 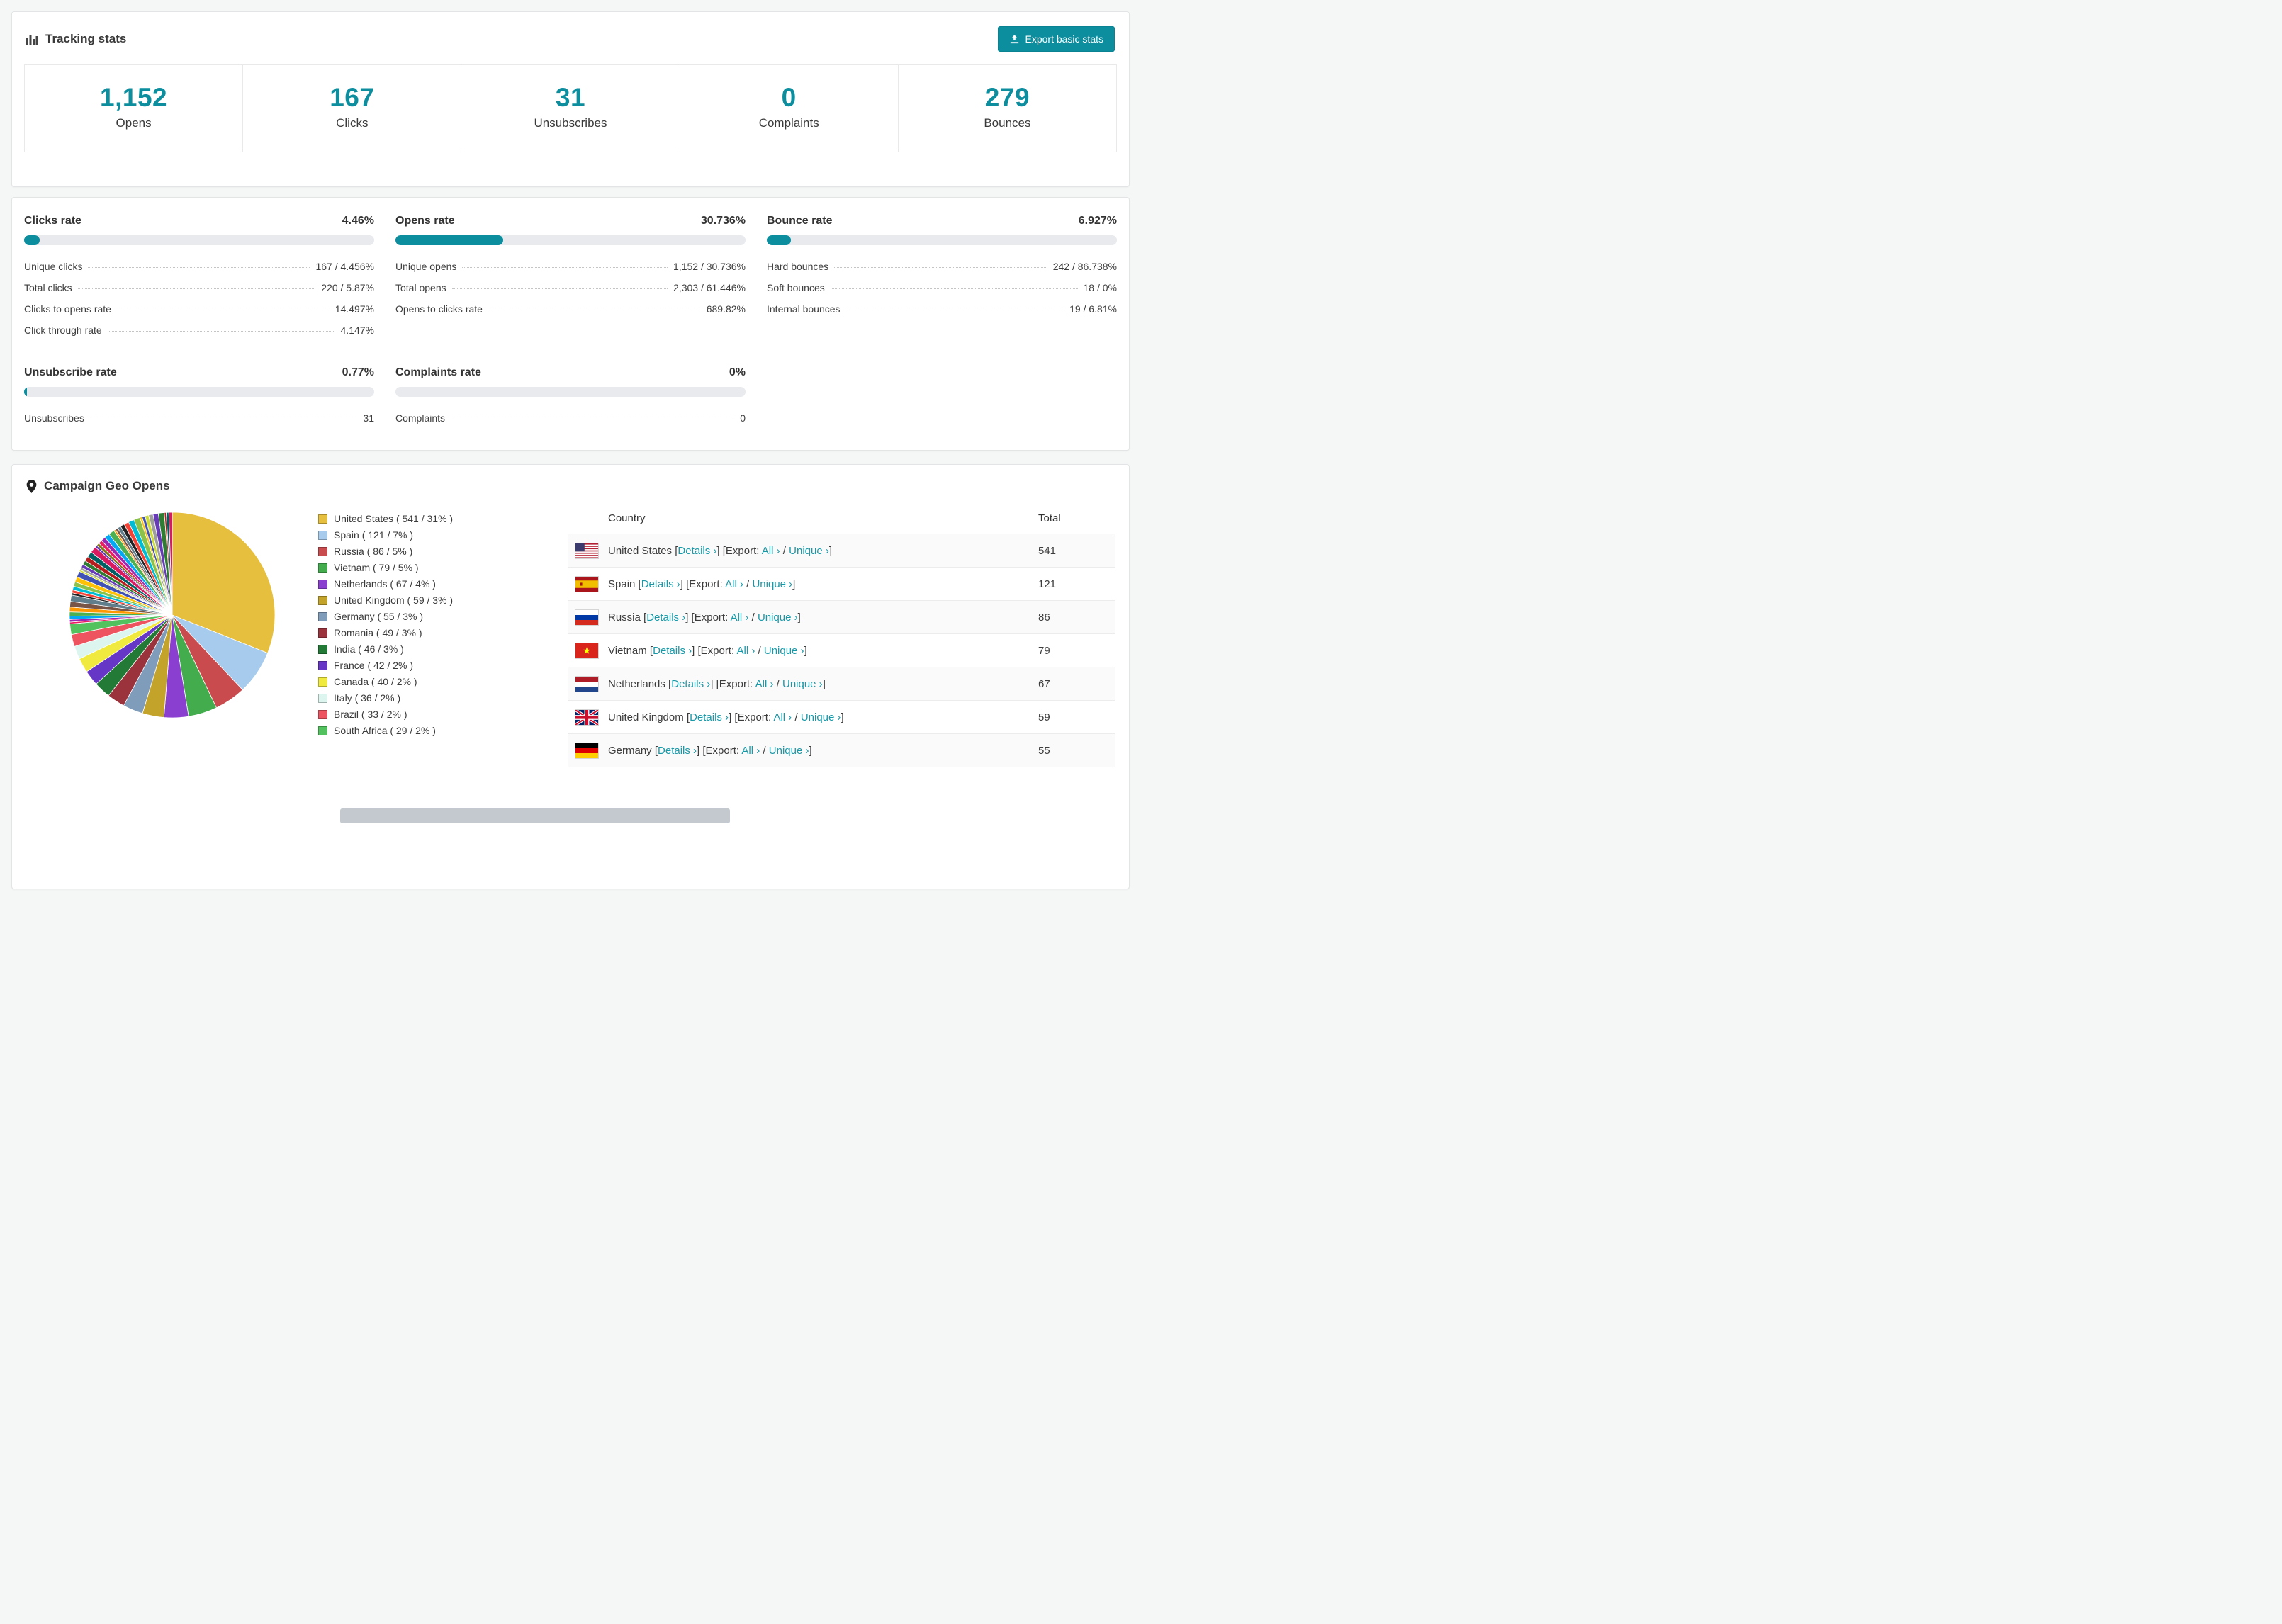 I want to click on legend-item: France ( 42 / 2% ), so click(x=443, y=666).